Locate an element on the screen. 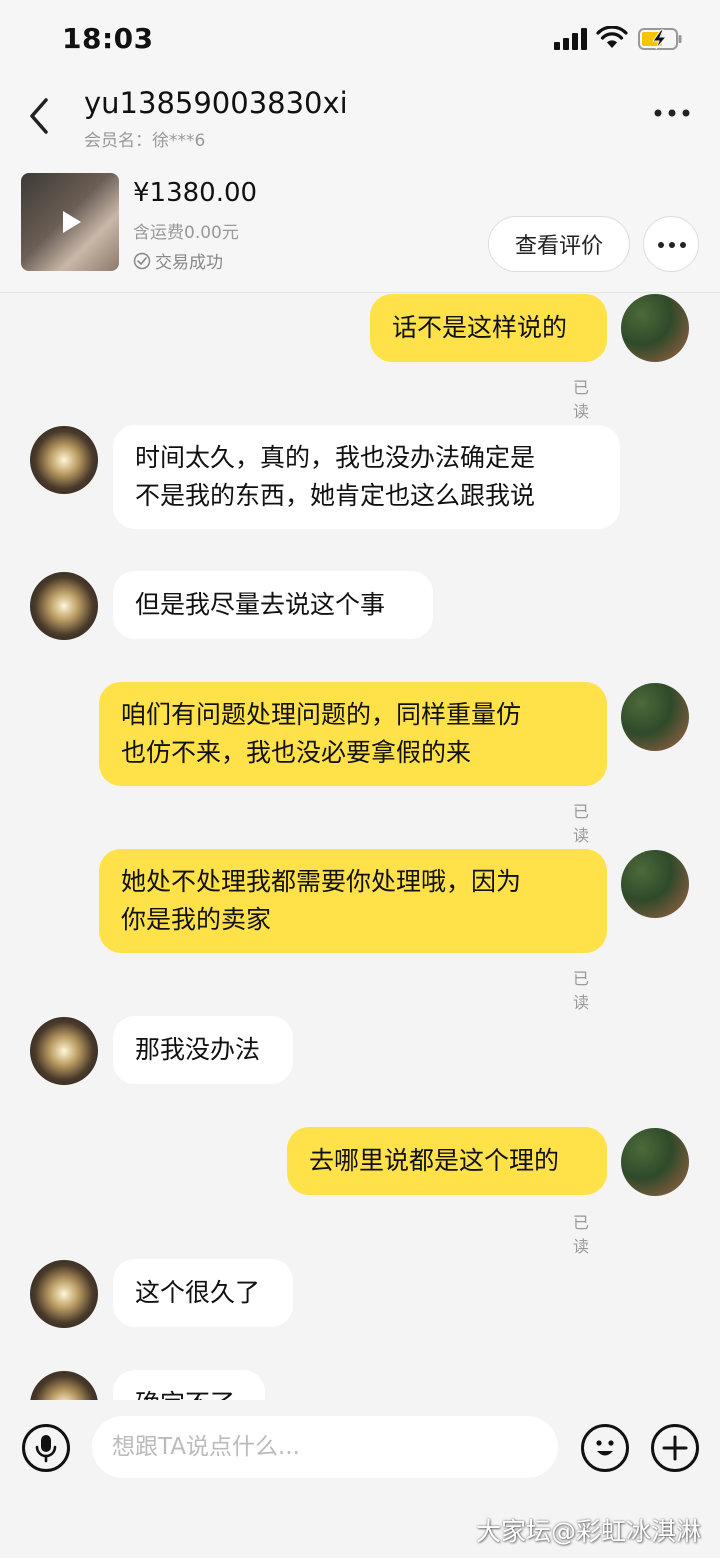 The width and height of the screenshot is (720, 1558). message-bubble: 那我没办法 is located at coordinates (203, 1050).